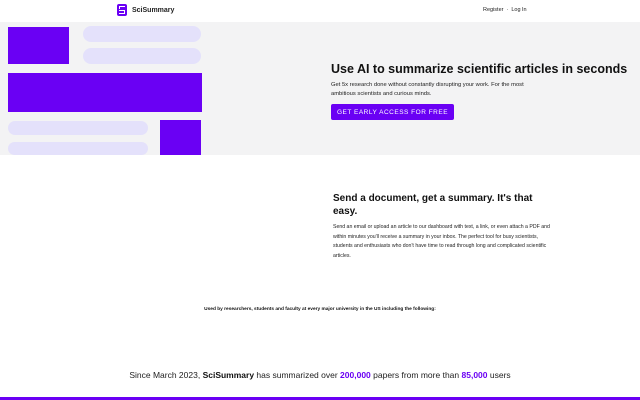 Image resolution: width=640 pixels, height=400 pixels. I want to click on get-early-access-button: GET EARLY ACCESS FOR FREE, so click(392, 112).